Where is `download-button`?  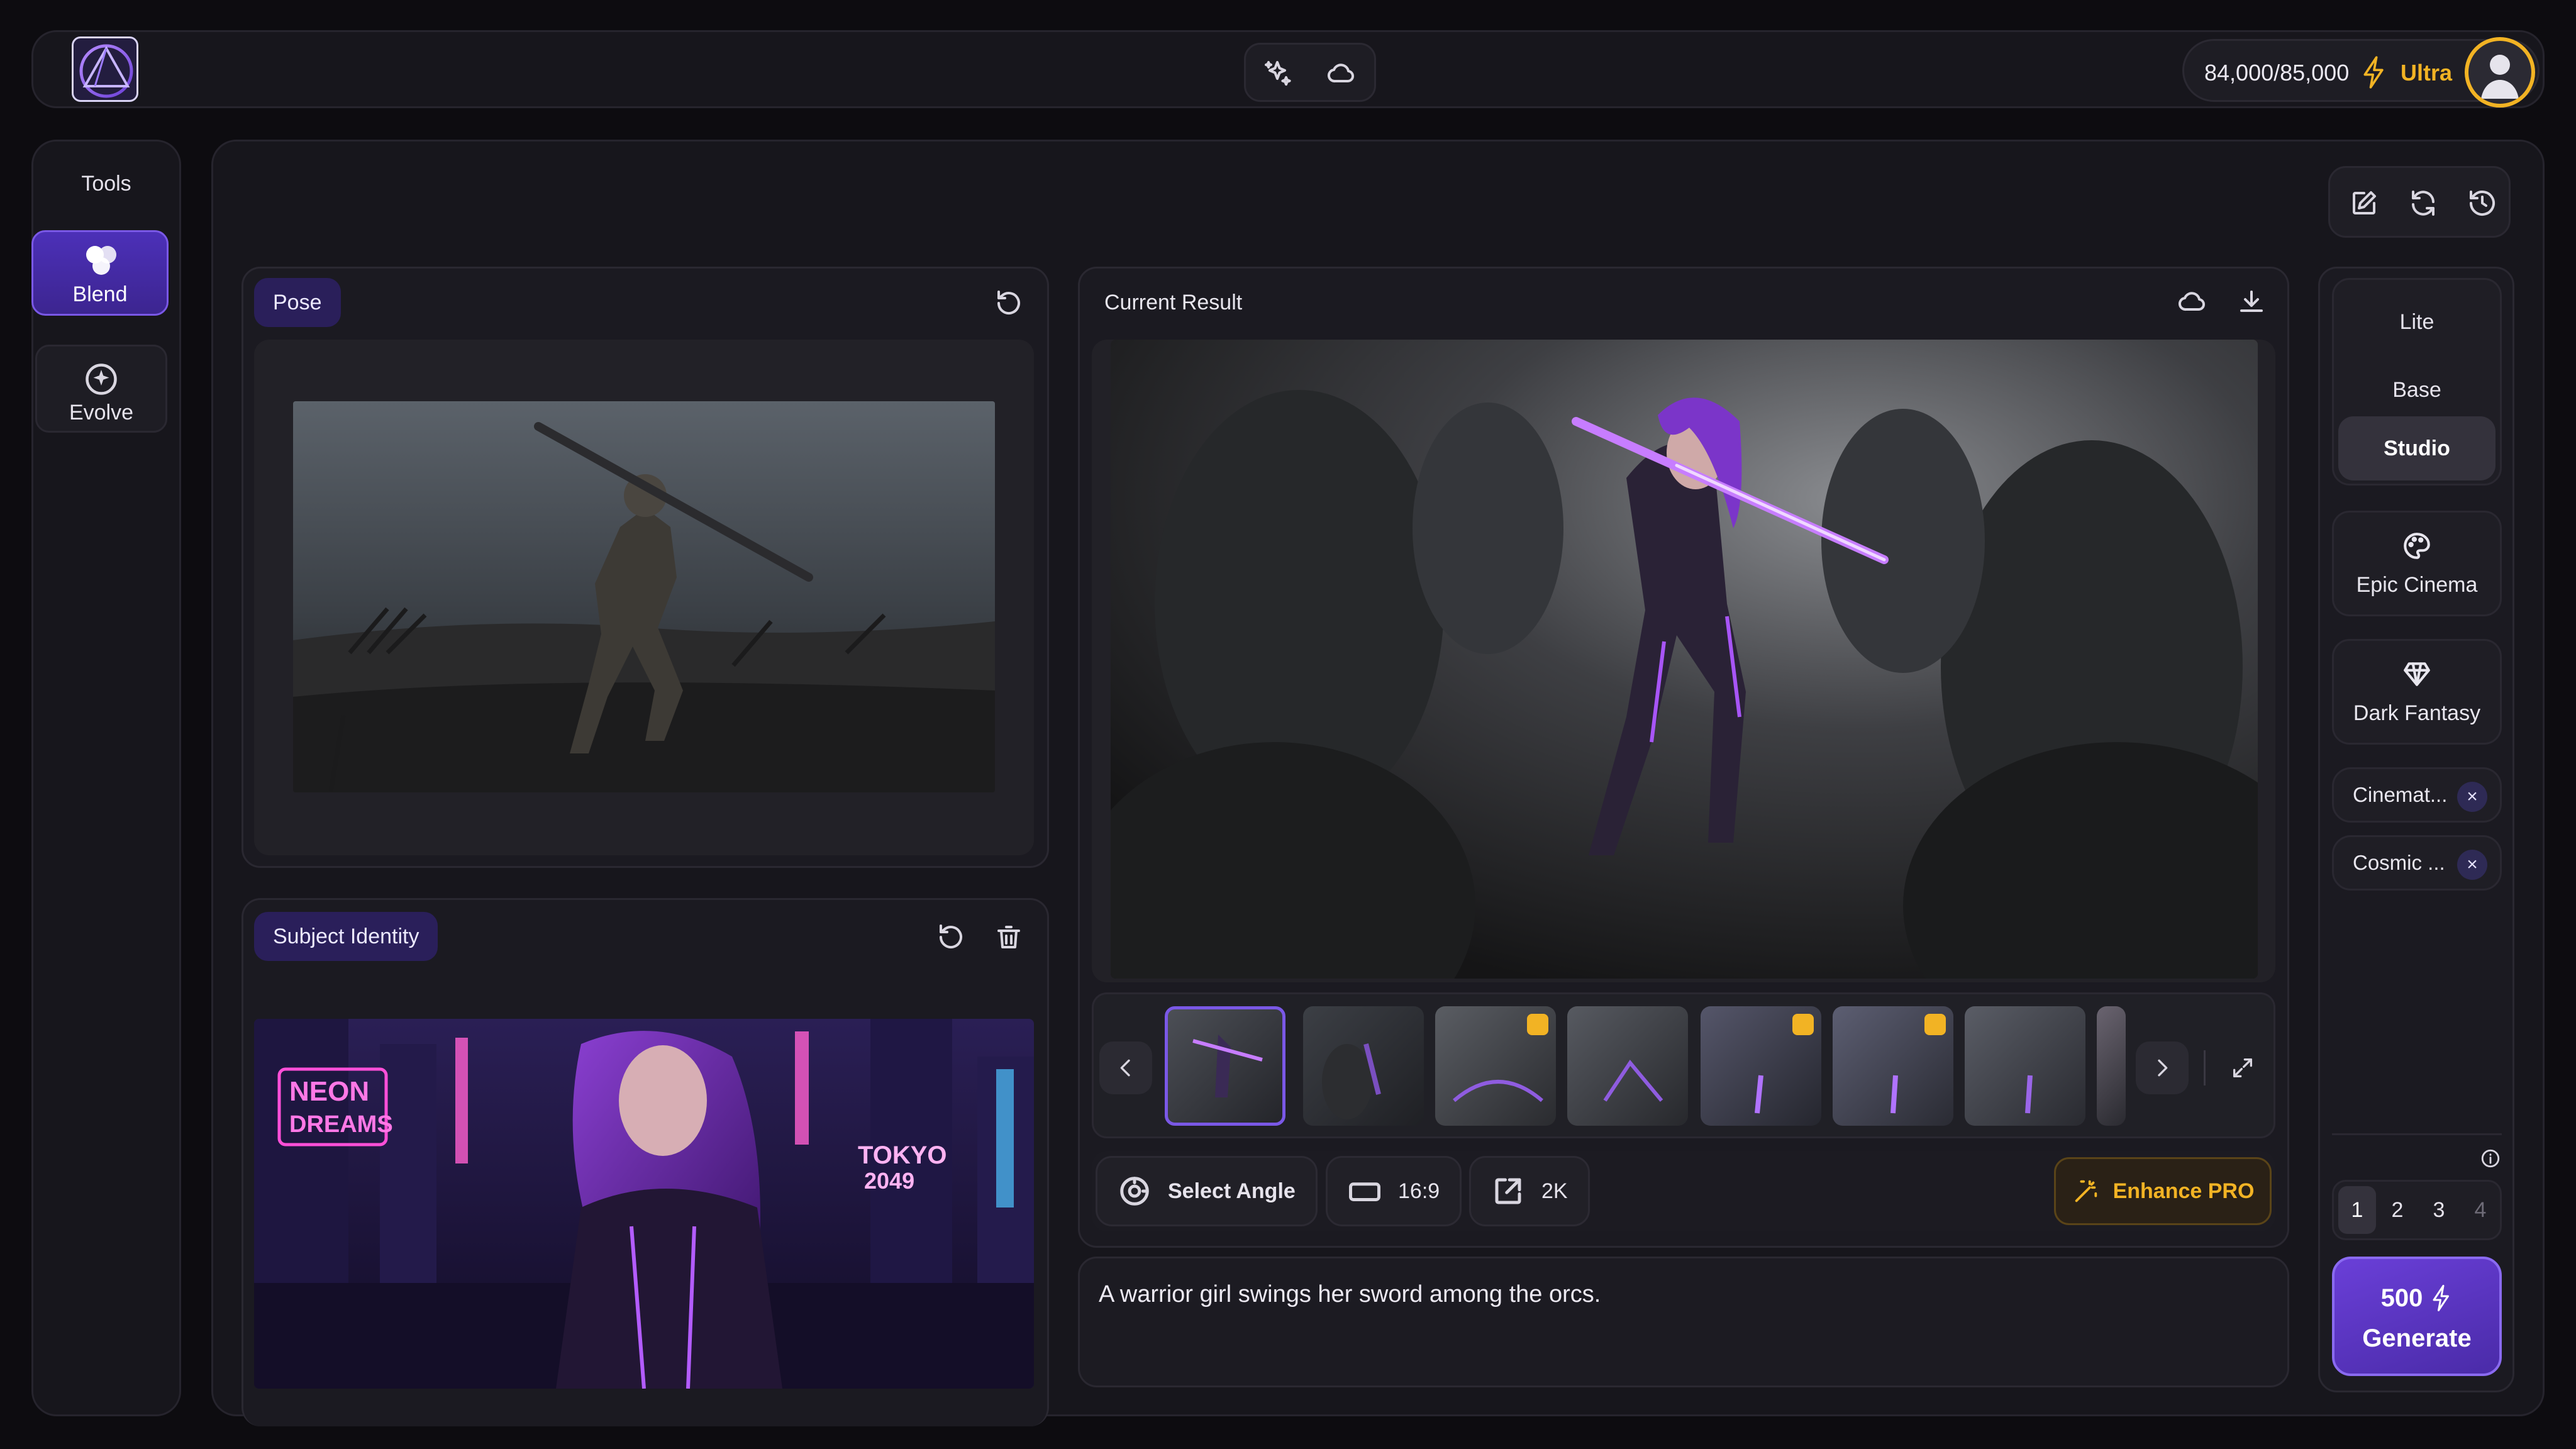 download-button is located at coordinates (2251, 302).